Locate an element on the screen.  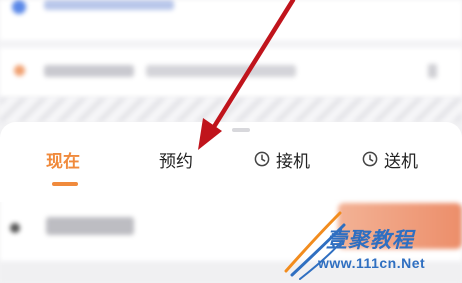
active-tab-indicator is located at coordinates (65, 184).